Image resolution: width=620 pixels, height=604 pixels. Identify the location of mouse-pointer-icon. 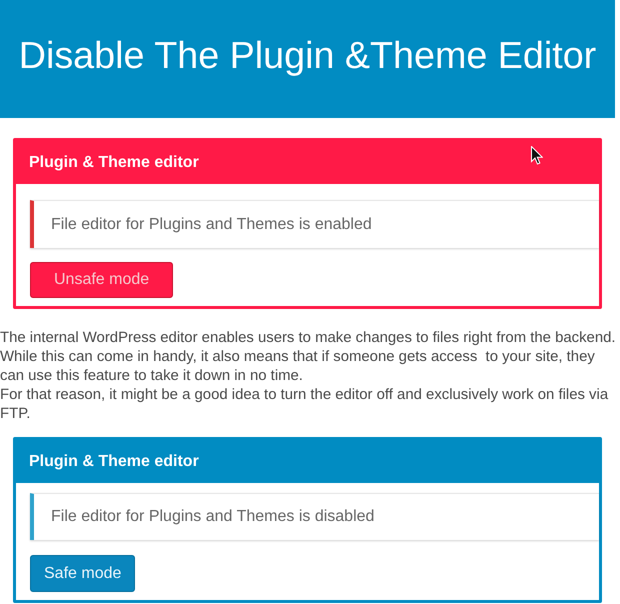
(537, 155).